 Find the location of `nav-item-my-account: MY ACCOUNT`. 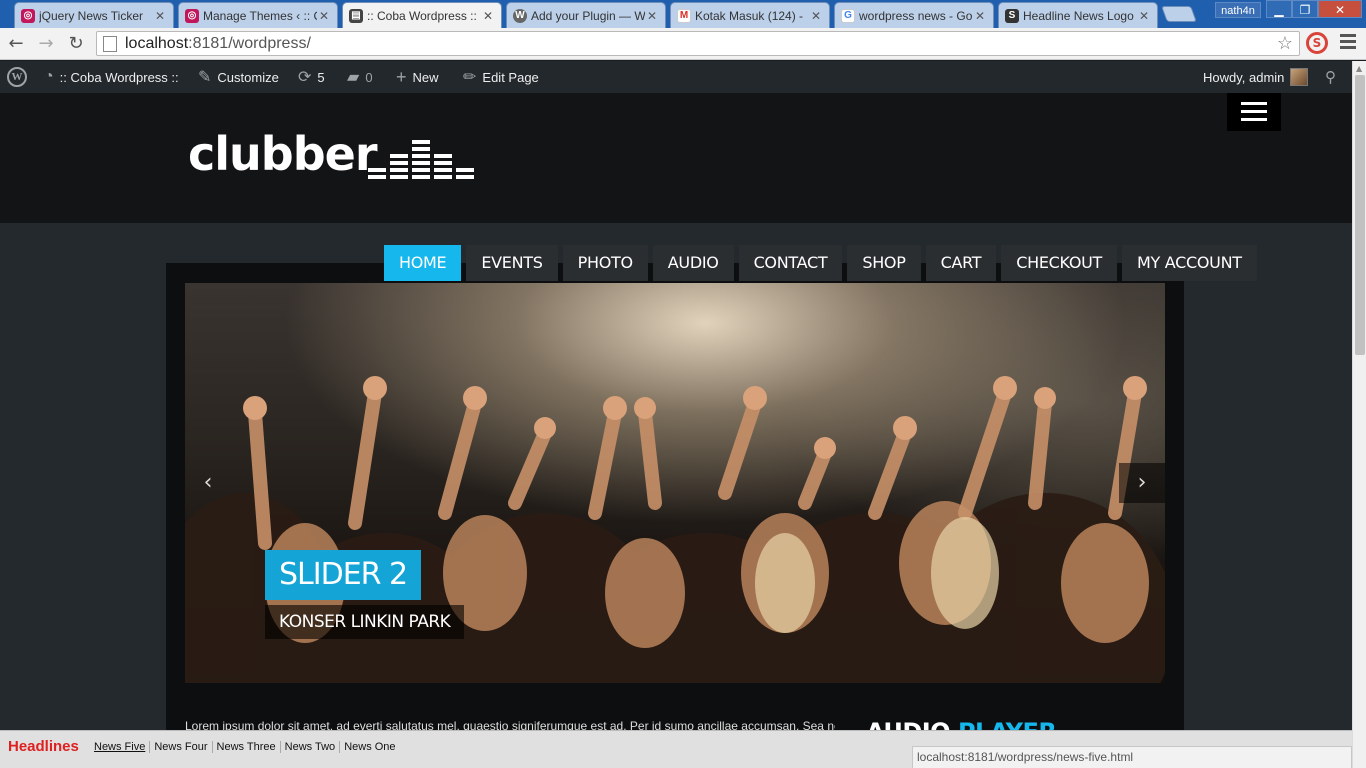

nav-item-my-account: MY ACCOUNT is located at coordinates (1189, 263).